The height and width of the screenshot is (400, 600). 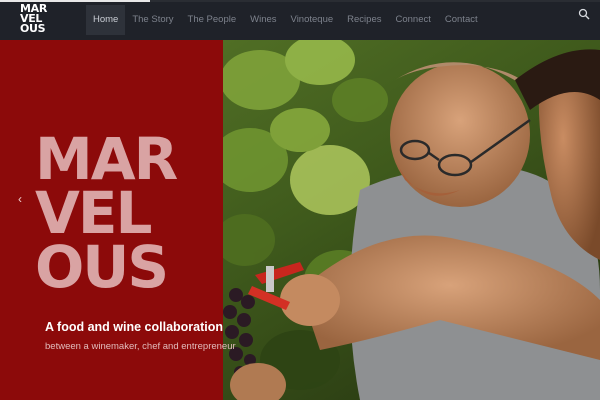 What do you see at coordinates (263, 20) in the screenshot?
I see `nav-item-wines: Wines` at bounding box center [263, 20].